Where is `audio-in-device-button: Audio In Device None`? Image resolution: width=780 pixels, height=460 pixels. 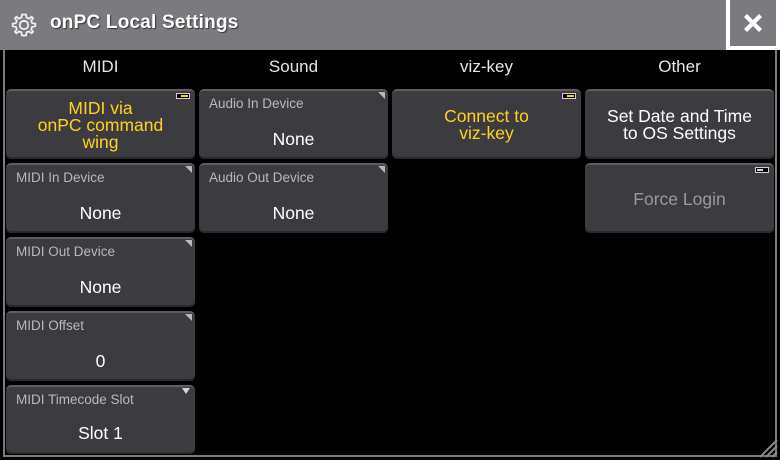 audio-in-device-button: Audio In Device None is located at coordinates (293, 124).